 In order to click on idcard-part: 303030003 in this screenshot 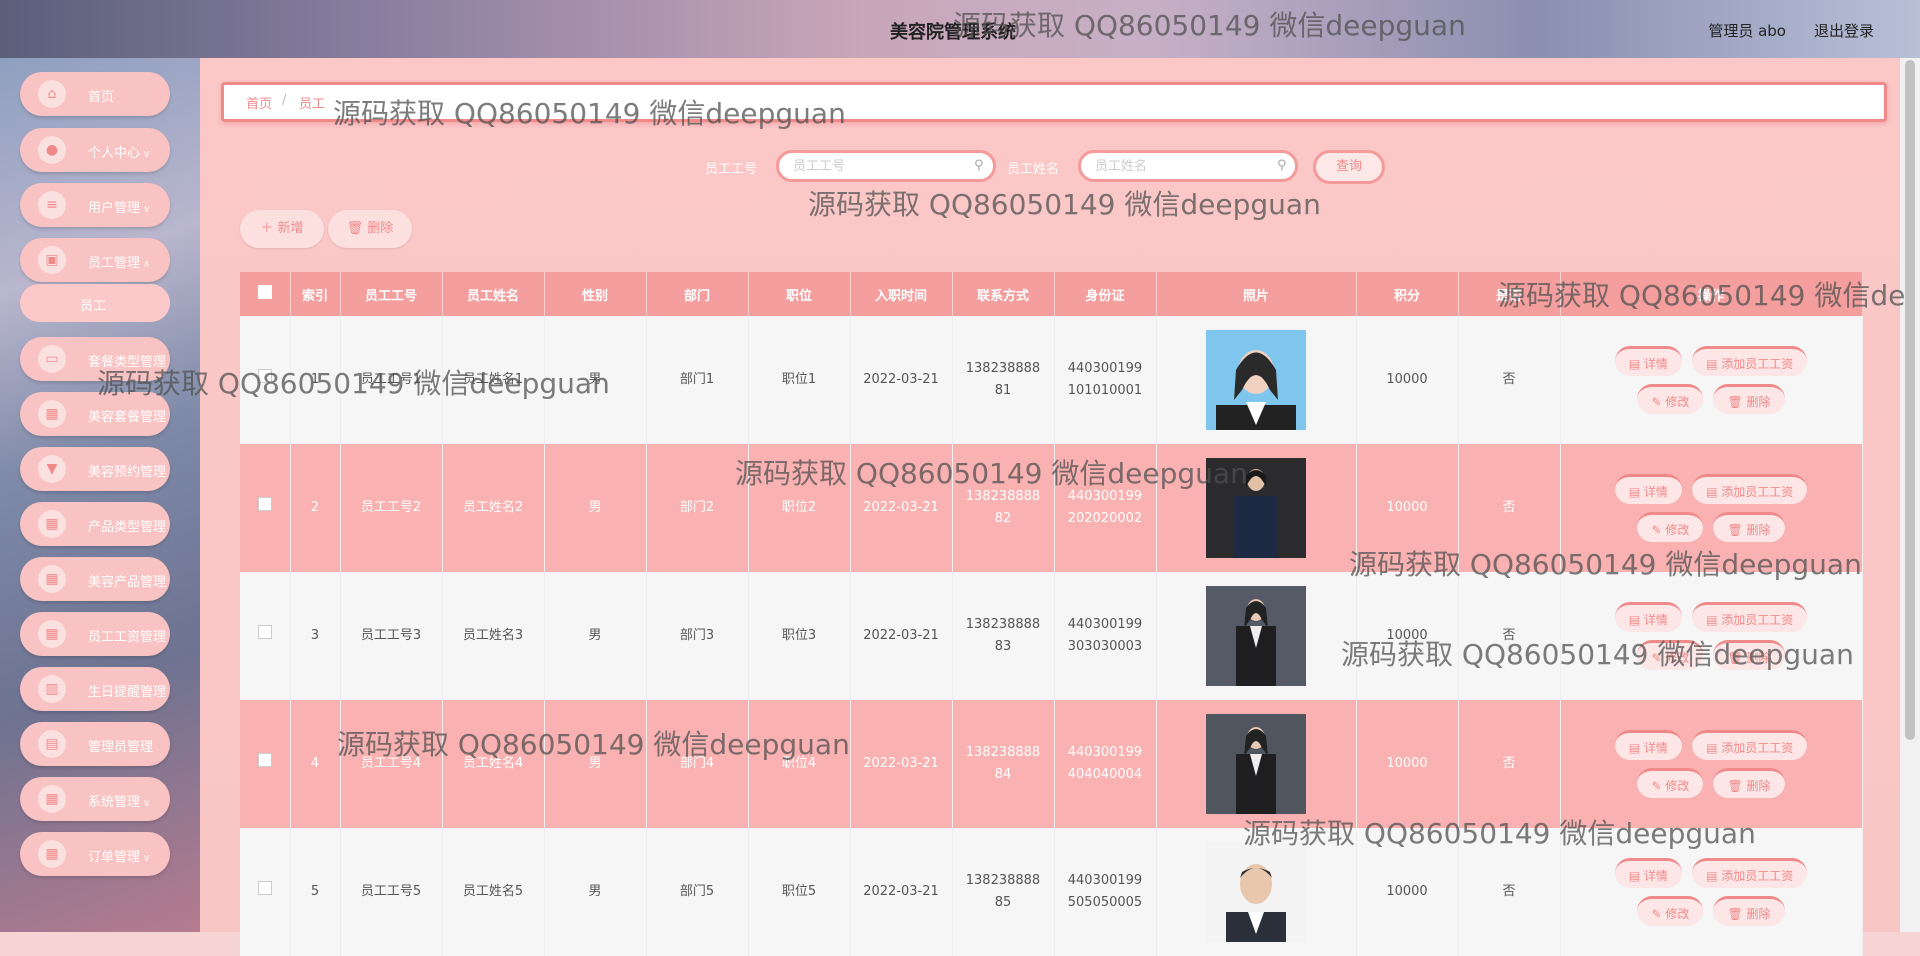, I will do `click(1105, 646)`.